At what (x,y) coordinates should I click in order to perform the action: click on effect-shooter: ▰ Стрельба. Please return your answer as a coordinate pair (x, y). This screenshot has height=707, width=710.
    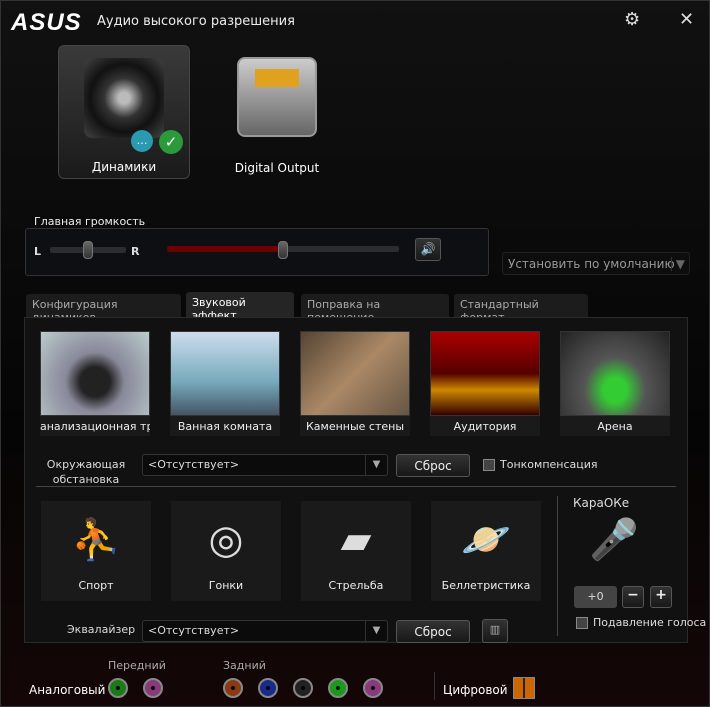
    Looking at the image, I should click on (356, 551).